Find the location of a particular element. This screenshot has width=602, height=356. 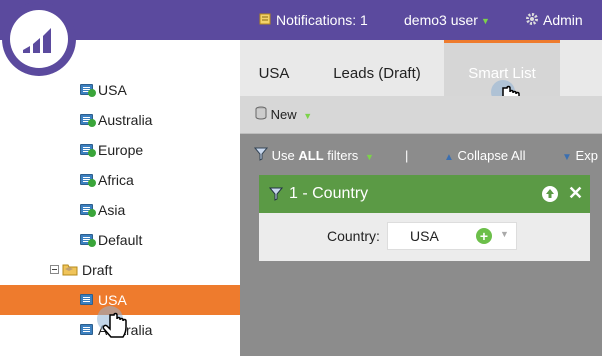

filter-header: 1 - Country ✕ is located at coordinates (424, 194).